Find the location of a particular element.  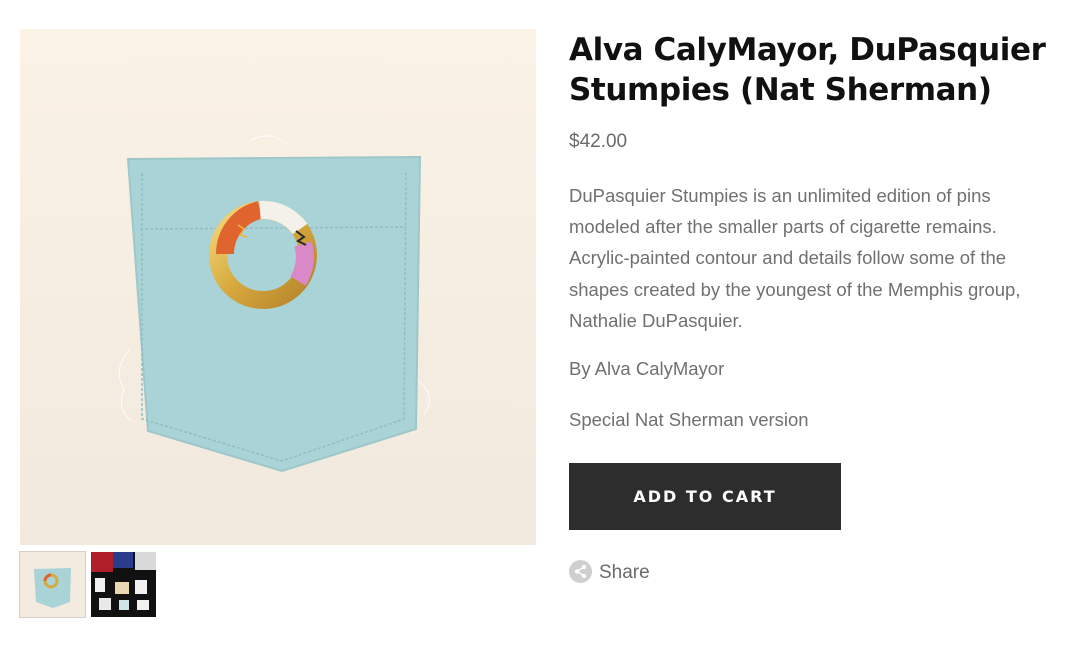

thumbnail-pins-set-image is located at coordinates (123, 584).